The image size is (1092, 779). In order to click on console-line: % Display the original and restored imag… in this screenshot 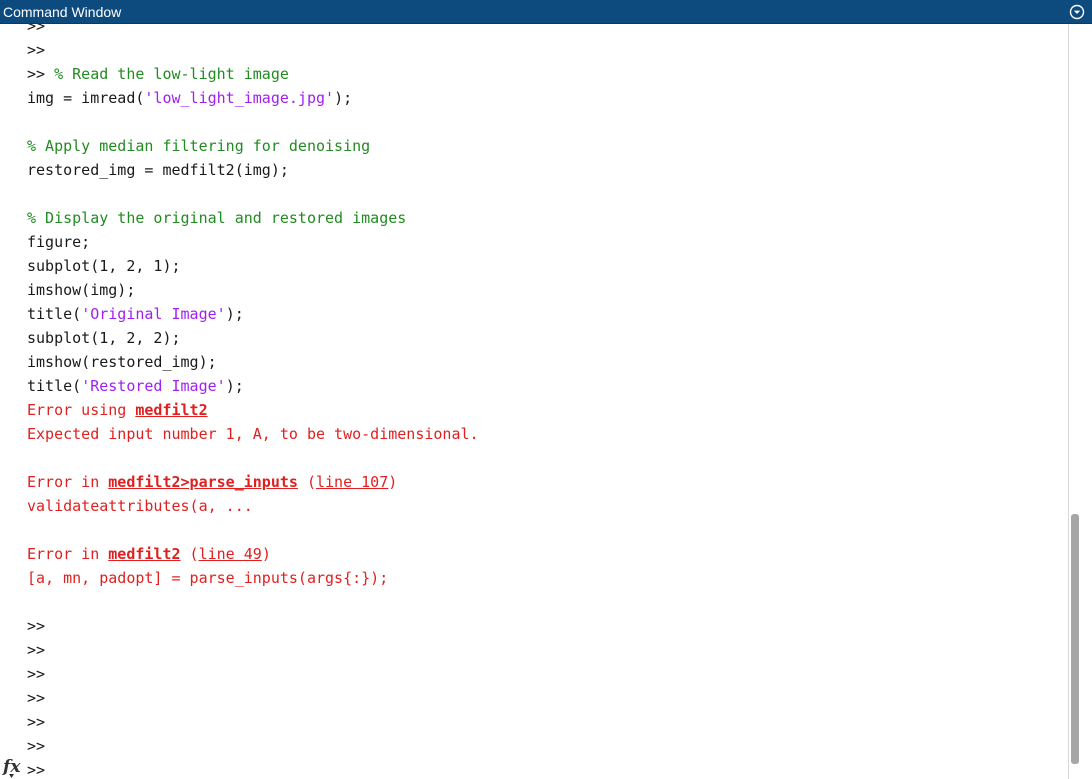, I will do `click(253, 218)`.